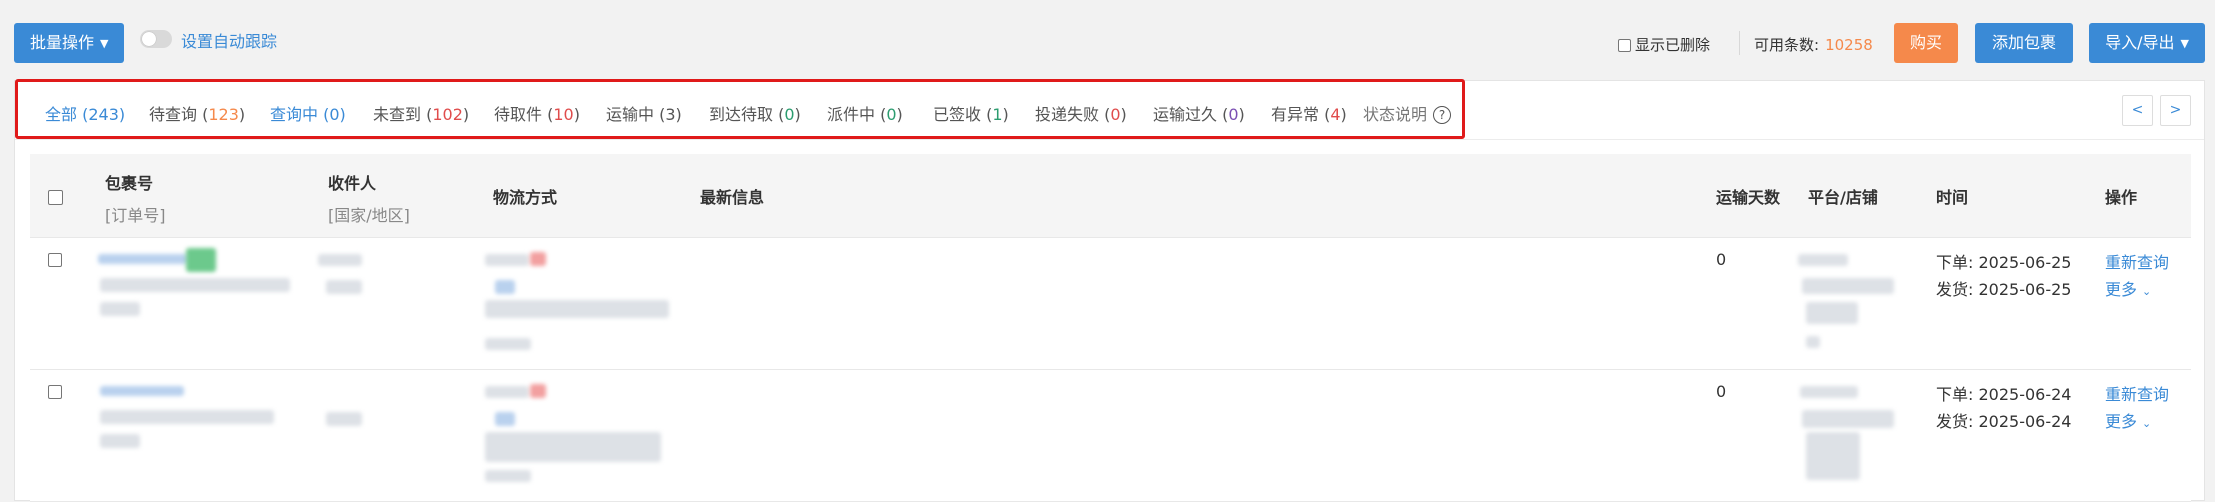 This screenshot has width=2215, height=502. I want to click on import-export-label: 导入/导出, so click(2140, 42).